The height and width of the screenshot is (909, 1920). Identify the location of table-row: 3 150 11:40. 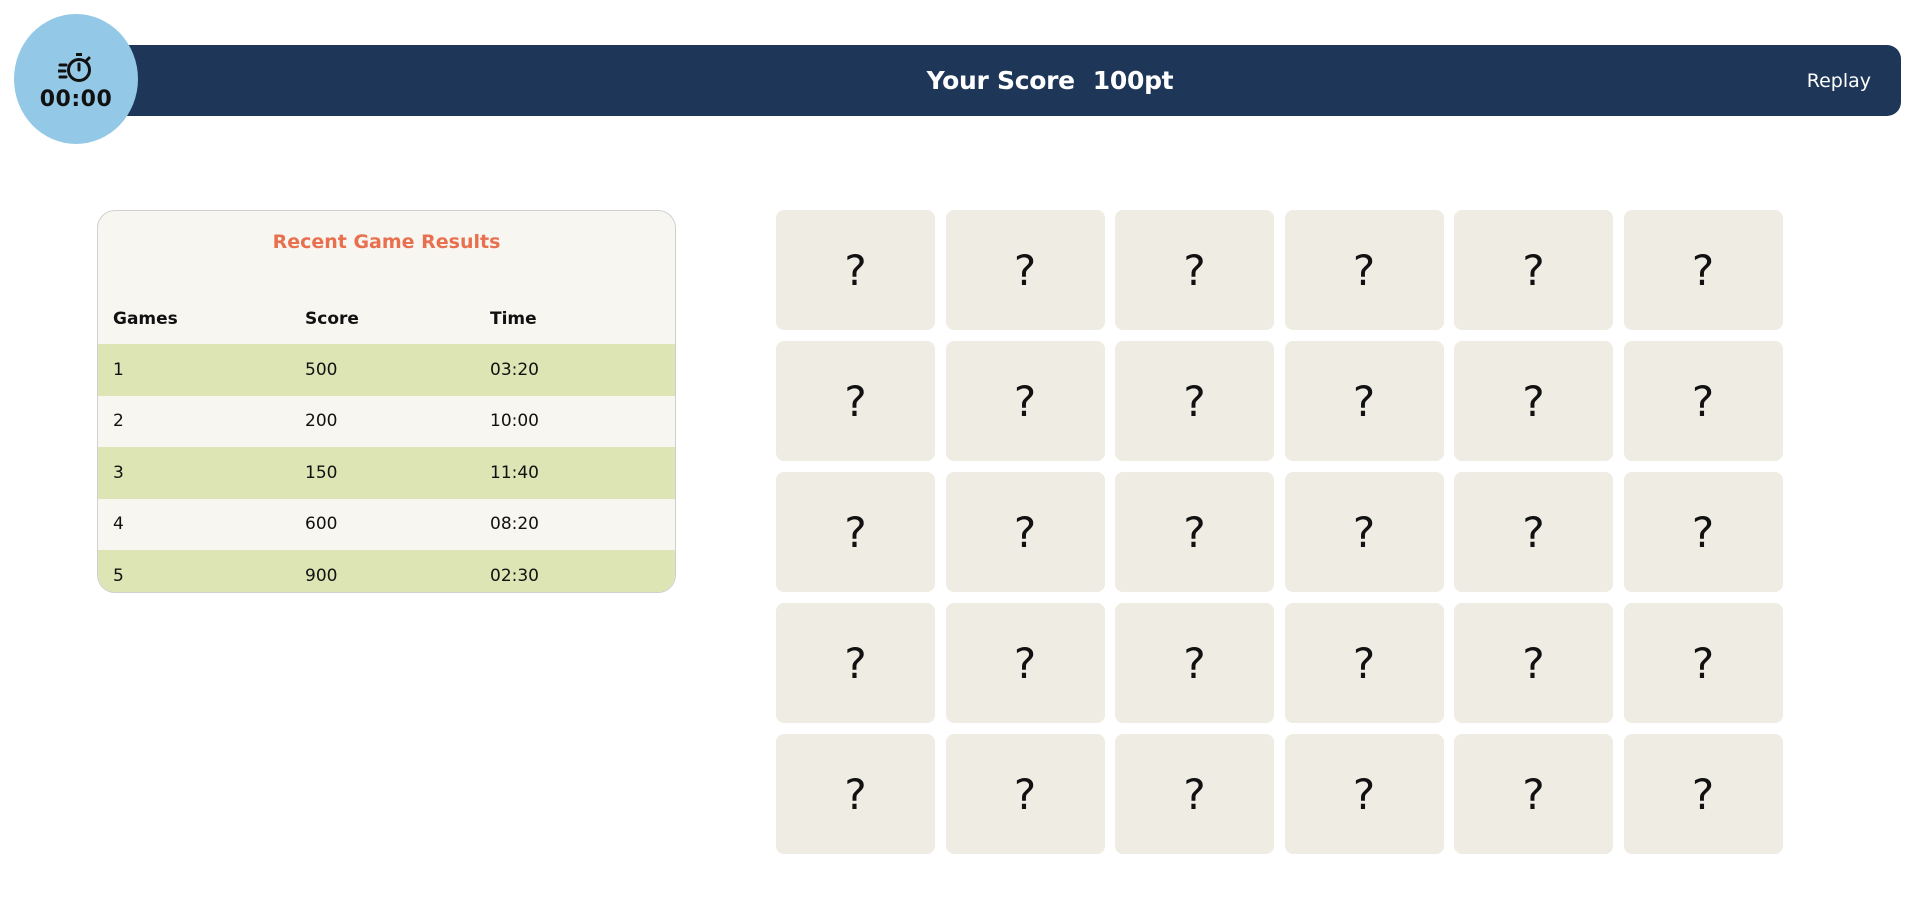
(386, 473).